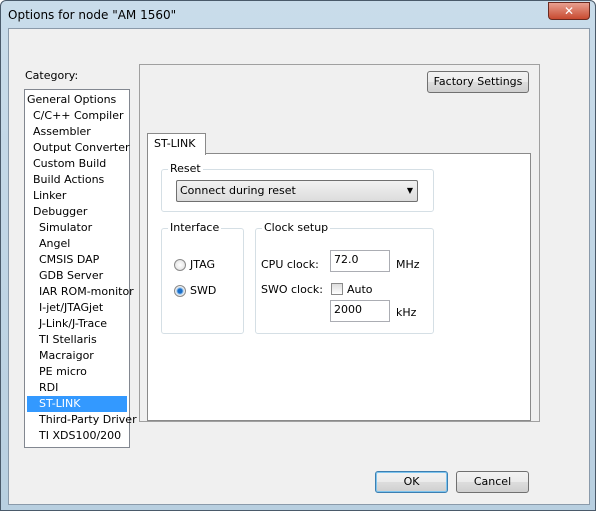  Describe the element at coordinates (60, 212) in the screenshot. I see `category-item: Debugger` at that location.